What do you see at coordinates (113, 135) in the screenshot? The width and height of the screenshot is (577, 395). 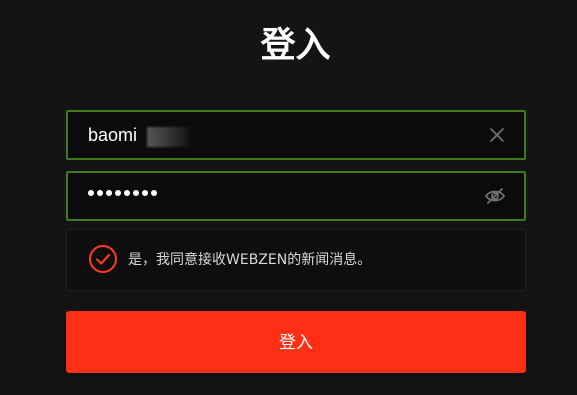 I see `username-value: baomi` at bounding box center [113, 135].